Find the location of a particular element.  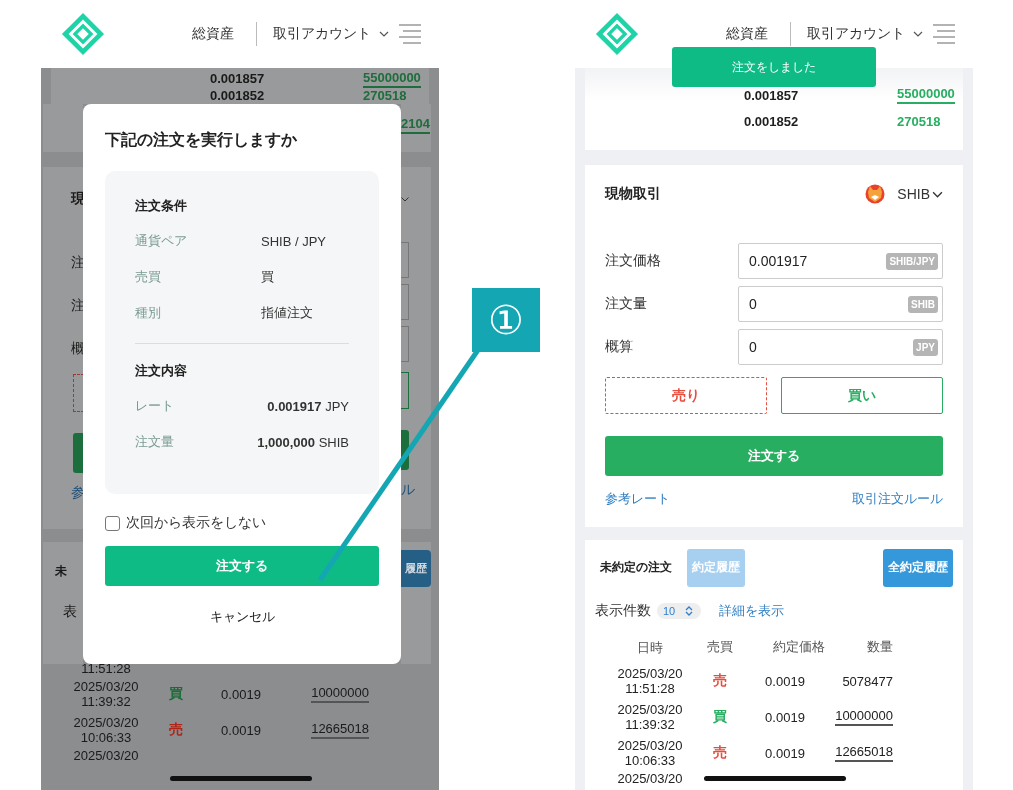

link-text: ル is located at coordinates (408, 489).